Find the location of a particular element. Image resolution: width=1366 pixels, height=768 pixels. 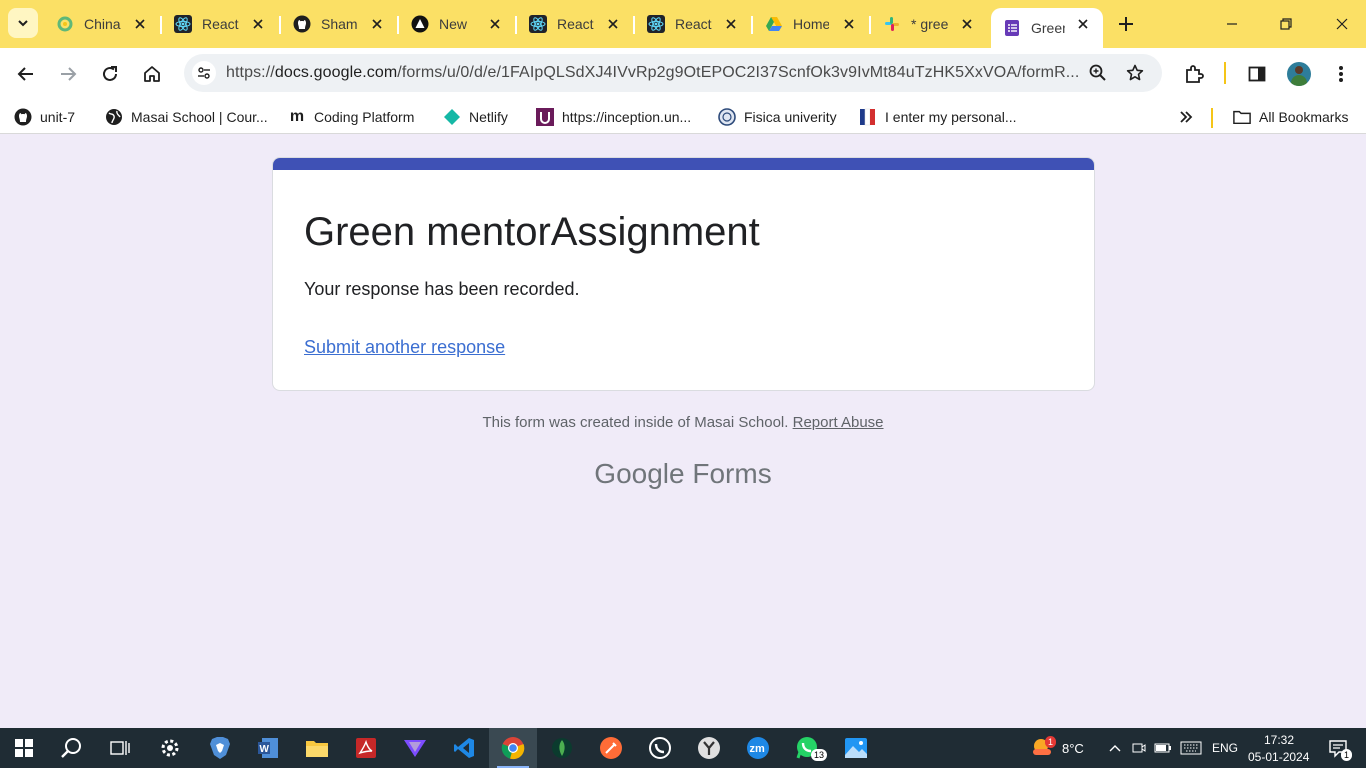

tab-react-2: React is located at coordinates (575, 24).